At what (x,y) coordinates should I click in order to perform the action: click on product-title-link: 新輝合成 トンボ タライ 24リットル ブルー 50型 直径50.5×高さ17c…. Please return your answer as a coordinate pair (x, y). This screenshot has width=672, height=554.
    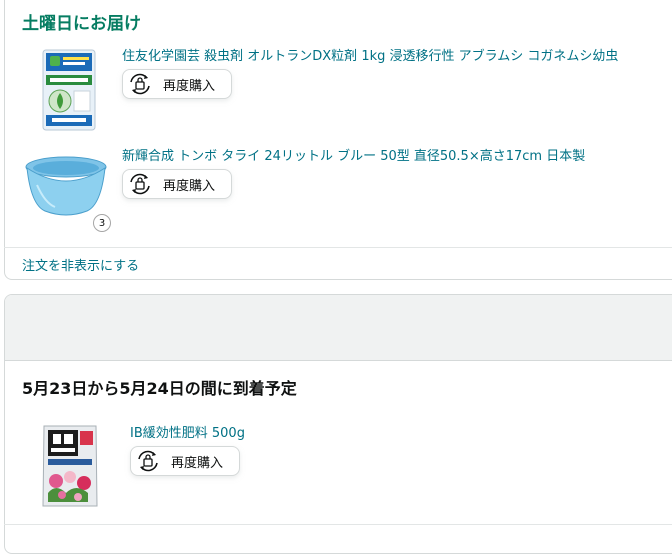
    Looking at the image, I should click on (353, 154).